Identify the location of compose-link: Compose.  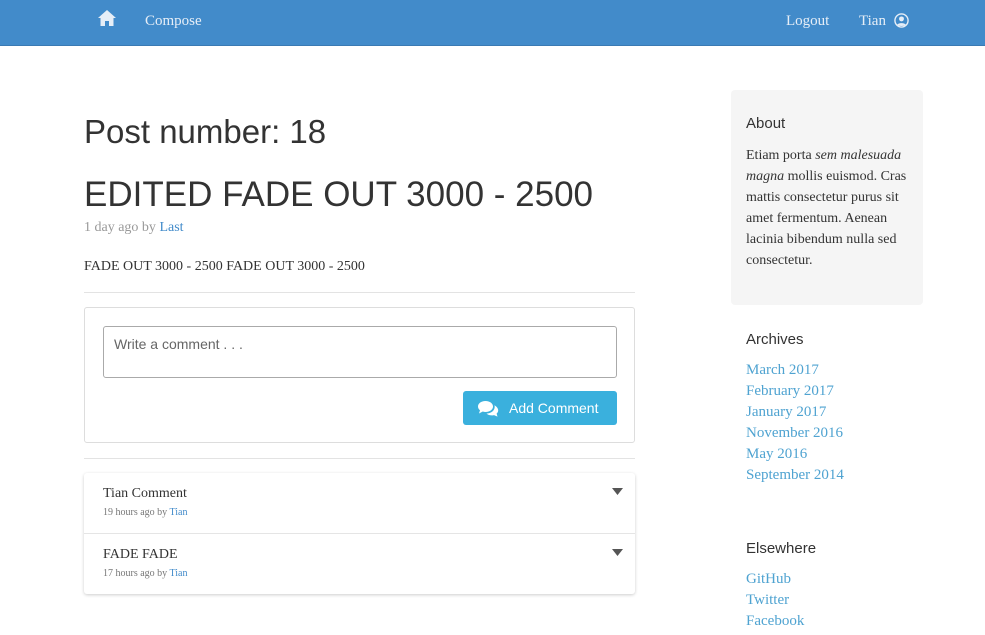
(173, 21).